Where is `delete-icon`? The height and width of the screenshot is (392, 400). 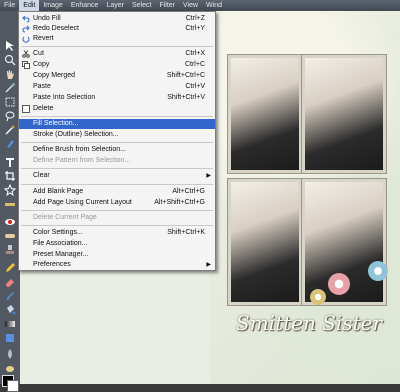 delete-icon is located at coordinates (26, 109).